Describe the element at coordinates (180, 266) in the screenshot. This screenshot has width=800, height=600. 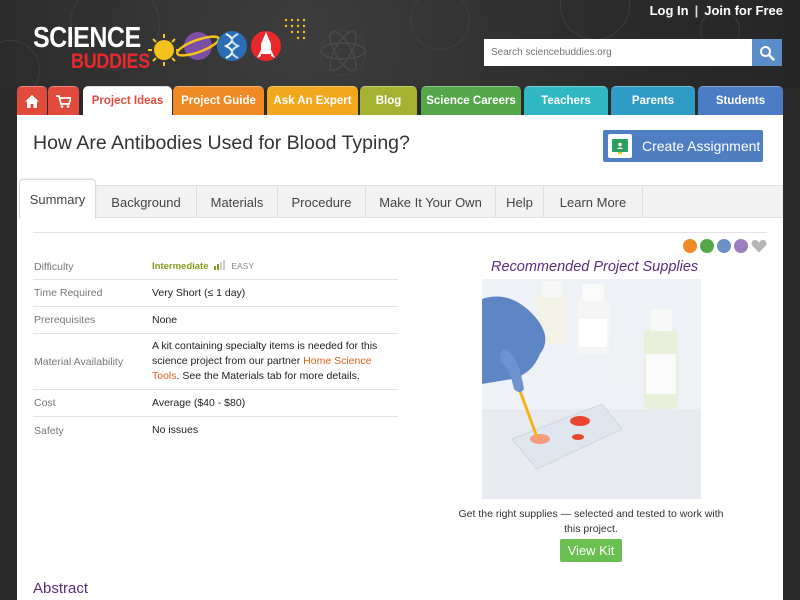
I see `difficulty-value: Intermediate` at that location.